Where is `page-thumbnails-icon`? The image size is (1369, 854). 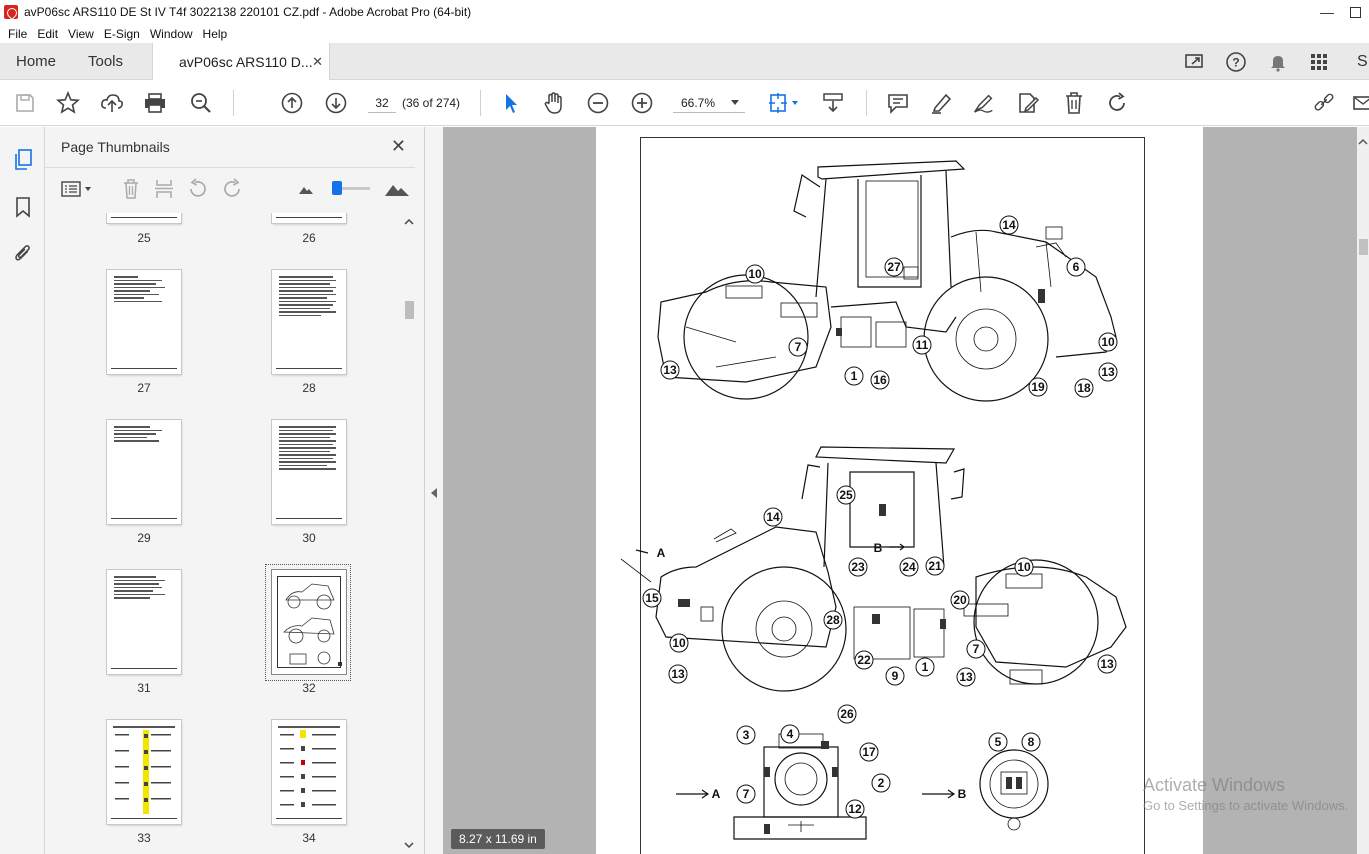
page-thumbnails-icon is located at coordinates (23, 160).